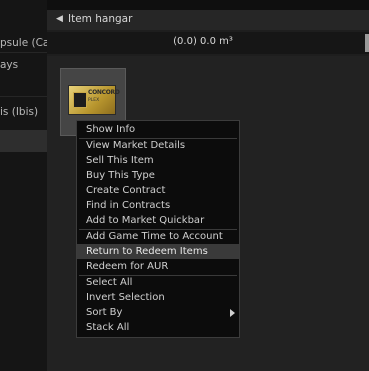 The image size is (369, 371). Describe the element at coordinates (120, 160) in the screenshot. I see `menu-item-label: Sell This Item` at that location.